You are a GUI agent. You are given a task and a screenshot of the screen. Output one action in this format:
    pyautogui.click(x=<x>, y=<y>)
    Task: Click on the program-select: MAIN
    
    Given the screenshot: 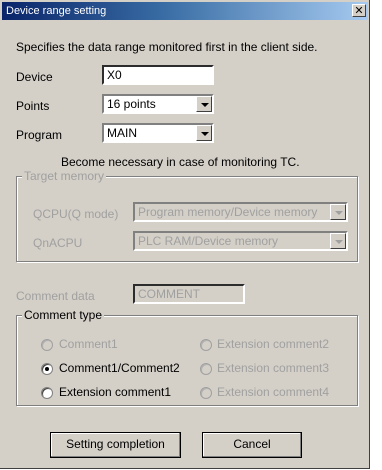 What is the action you would take?
    pyautogui.click(x=158, y=133)
    